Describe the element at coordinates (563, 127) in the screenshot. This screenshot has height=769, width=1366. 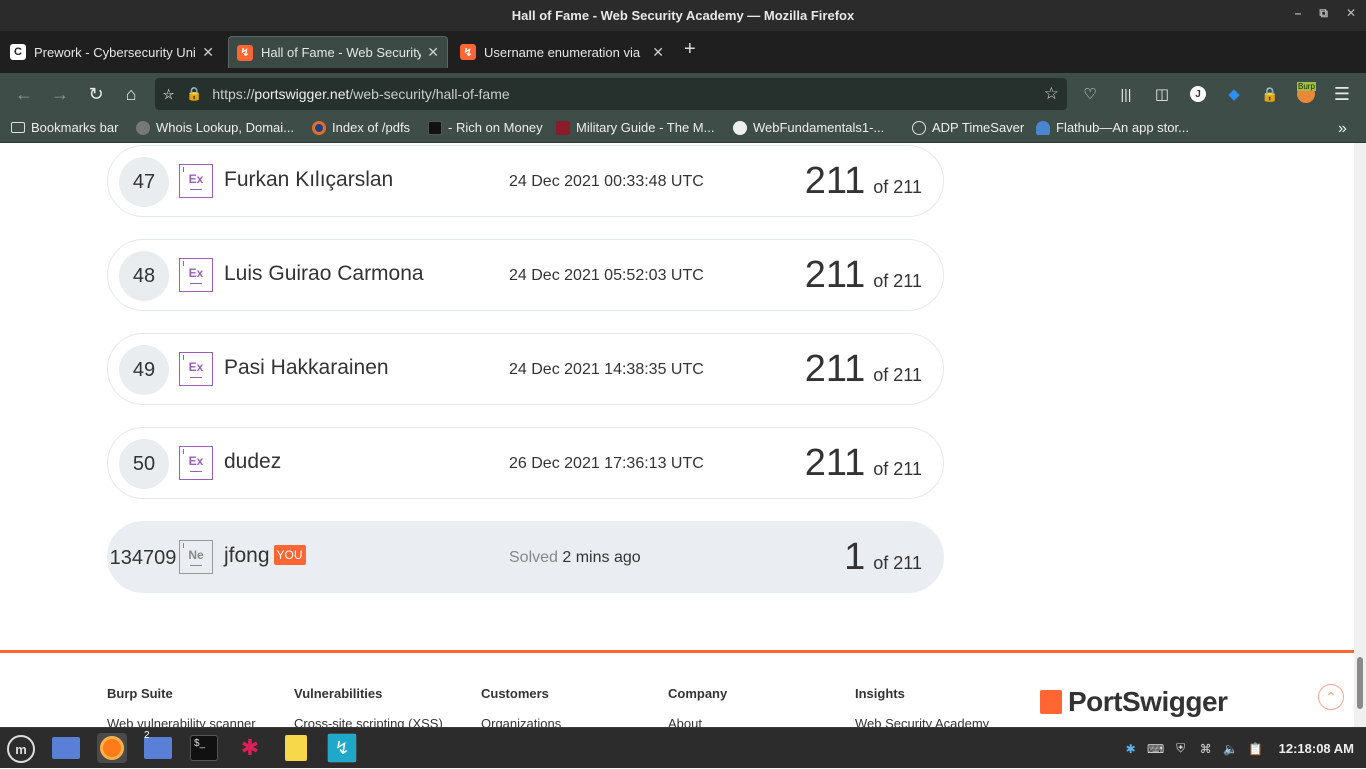
I see `military-icon` at that location.